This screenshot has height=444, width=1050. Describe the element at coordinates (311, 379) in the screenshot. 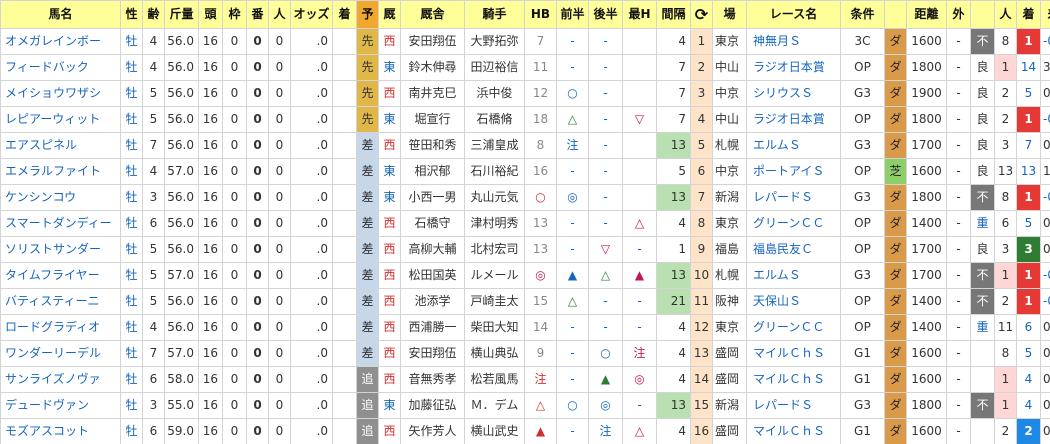

I see `cell-odds: .0` at that location.